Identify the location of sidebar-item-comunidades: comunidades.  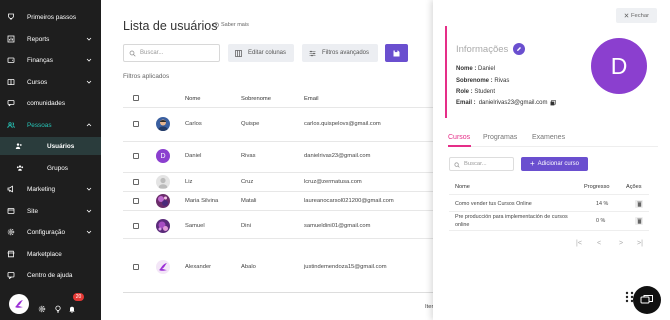
(50, 103).